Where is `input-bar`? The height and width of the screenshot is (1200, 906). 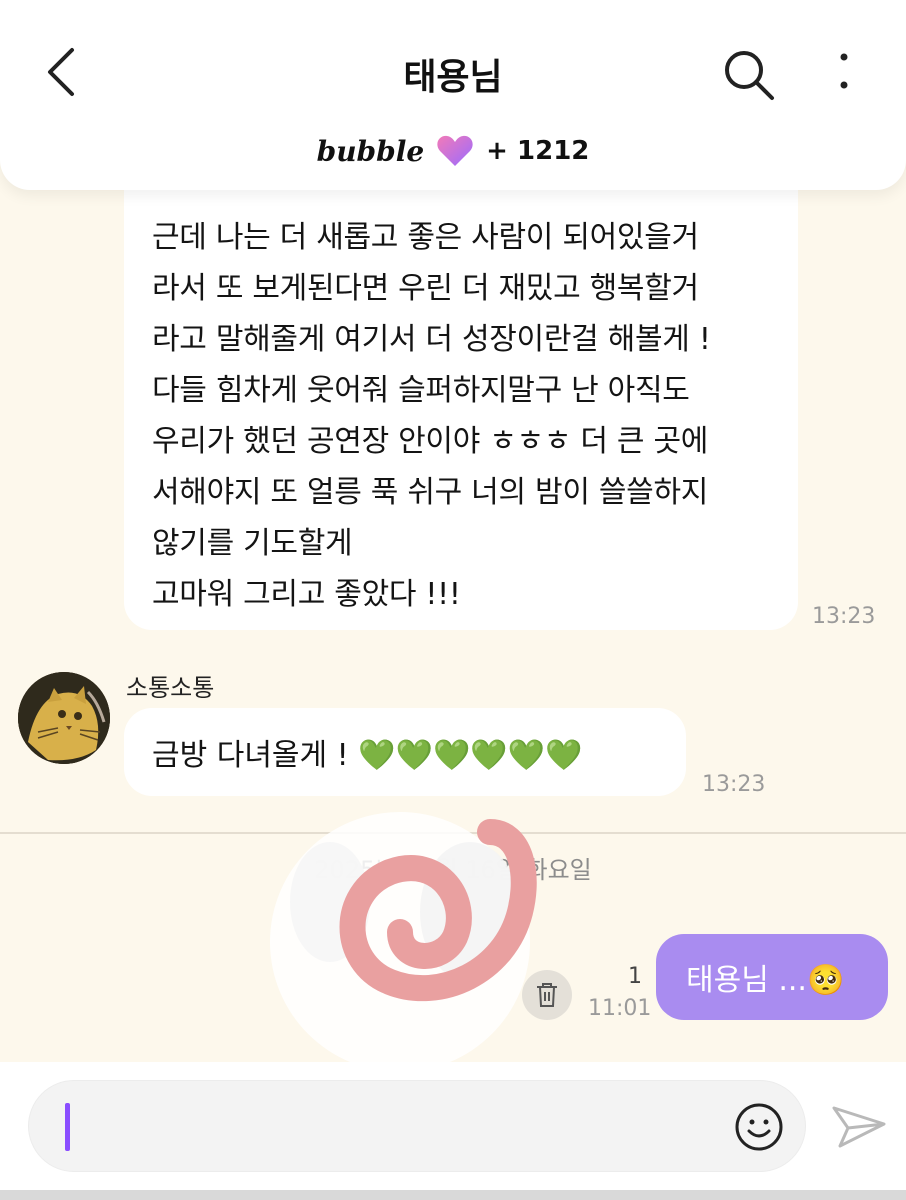
input-bar is located at coordinates (453, 1126).